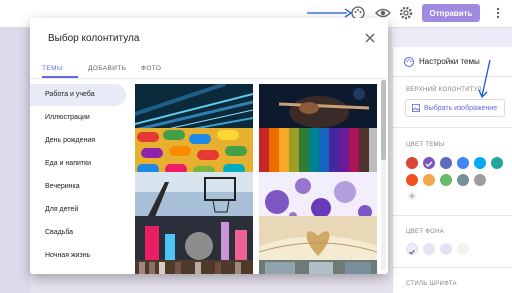 The width and height of the screenshot is (512, 293). I want to click on tab-photos: ФОТО, so click(151, 73).